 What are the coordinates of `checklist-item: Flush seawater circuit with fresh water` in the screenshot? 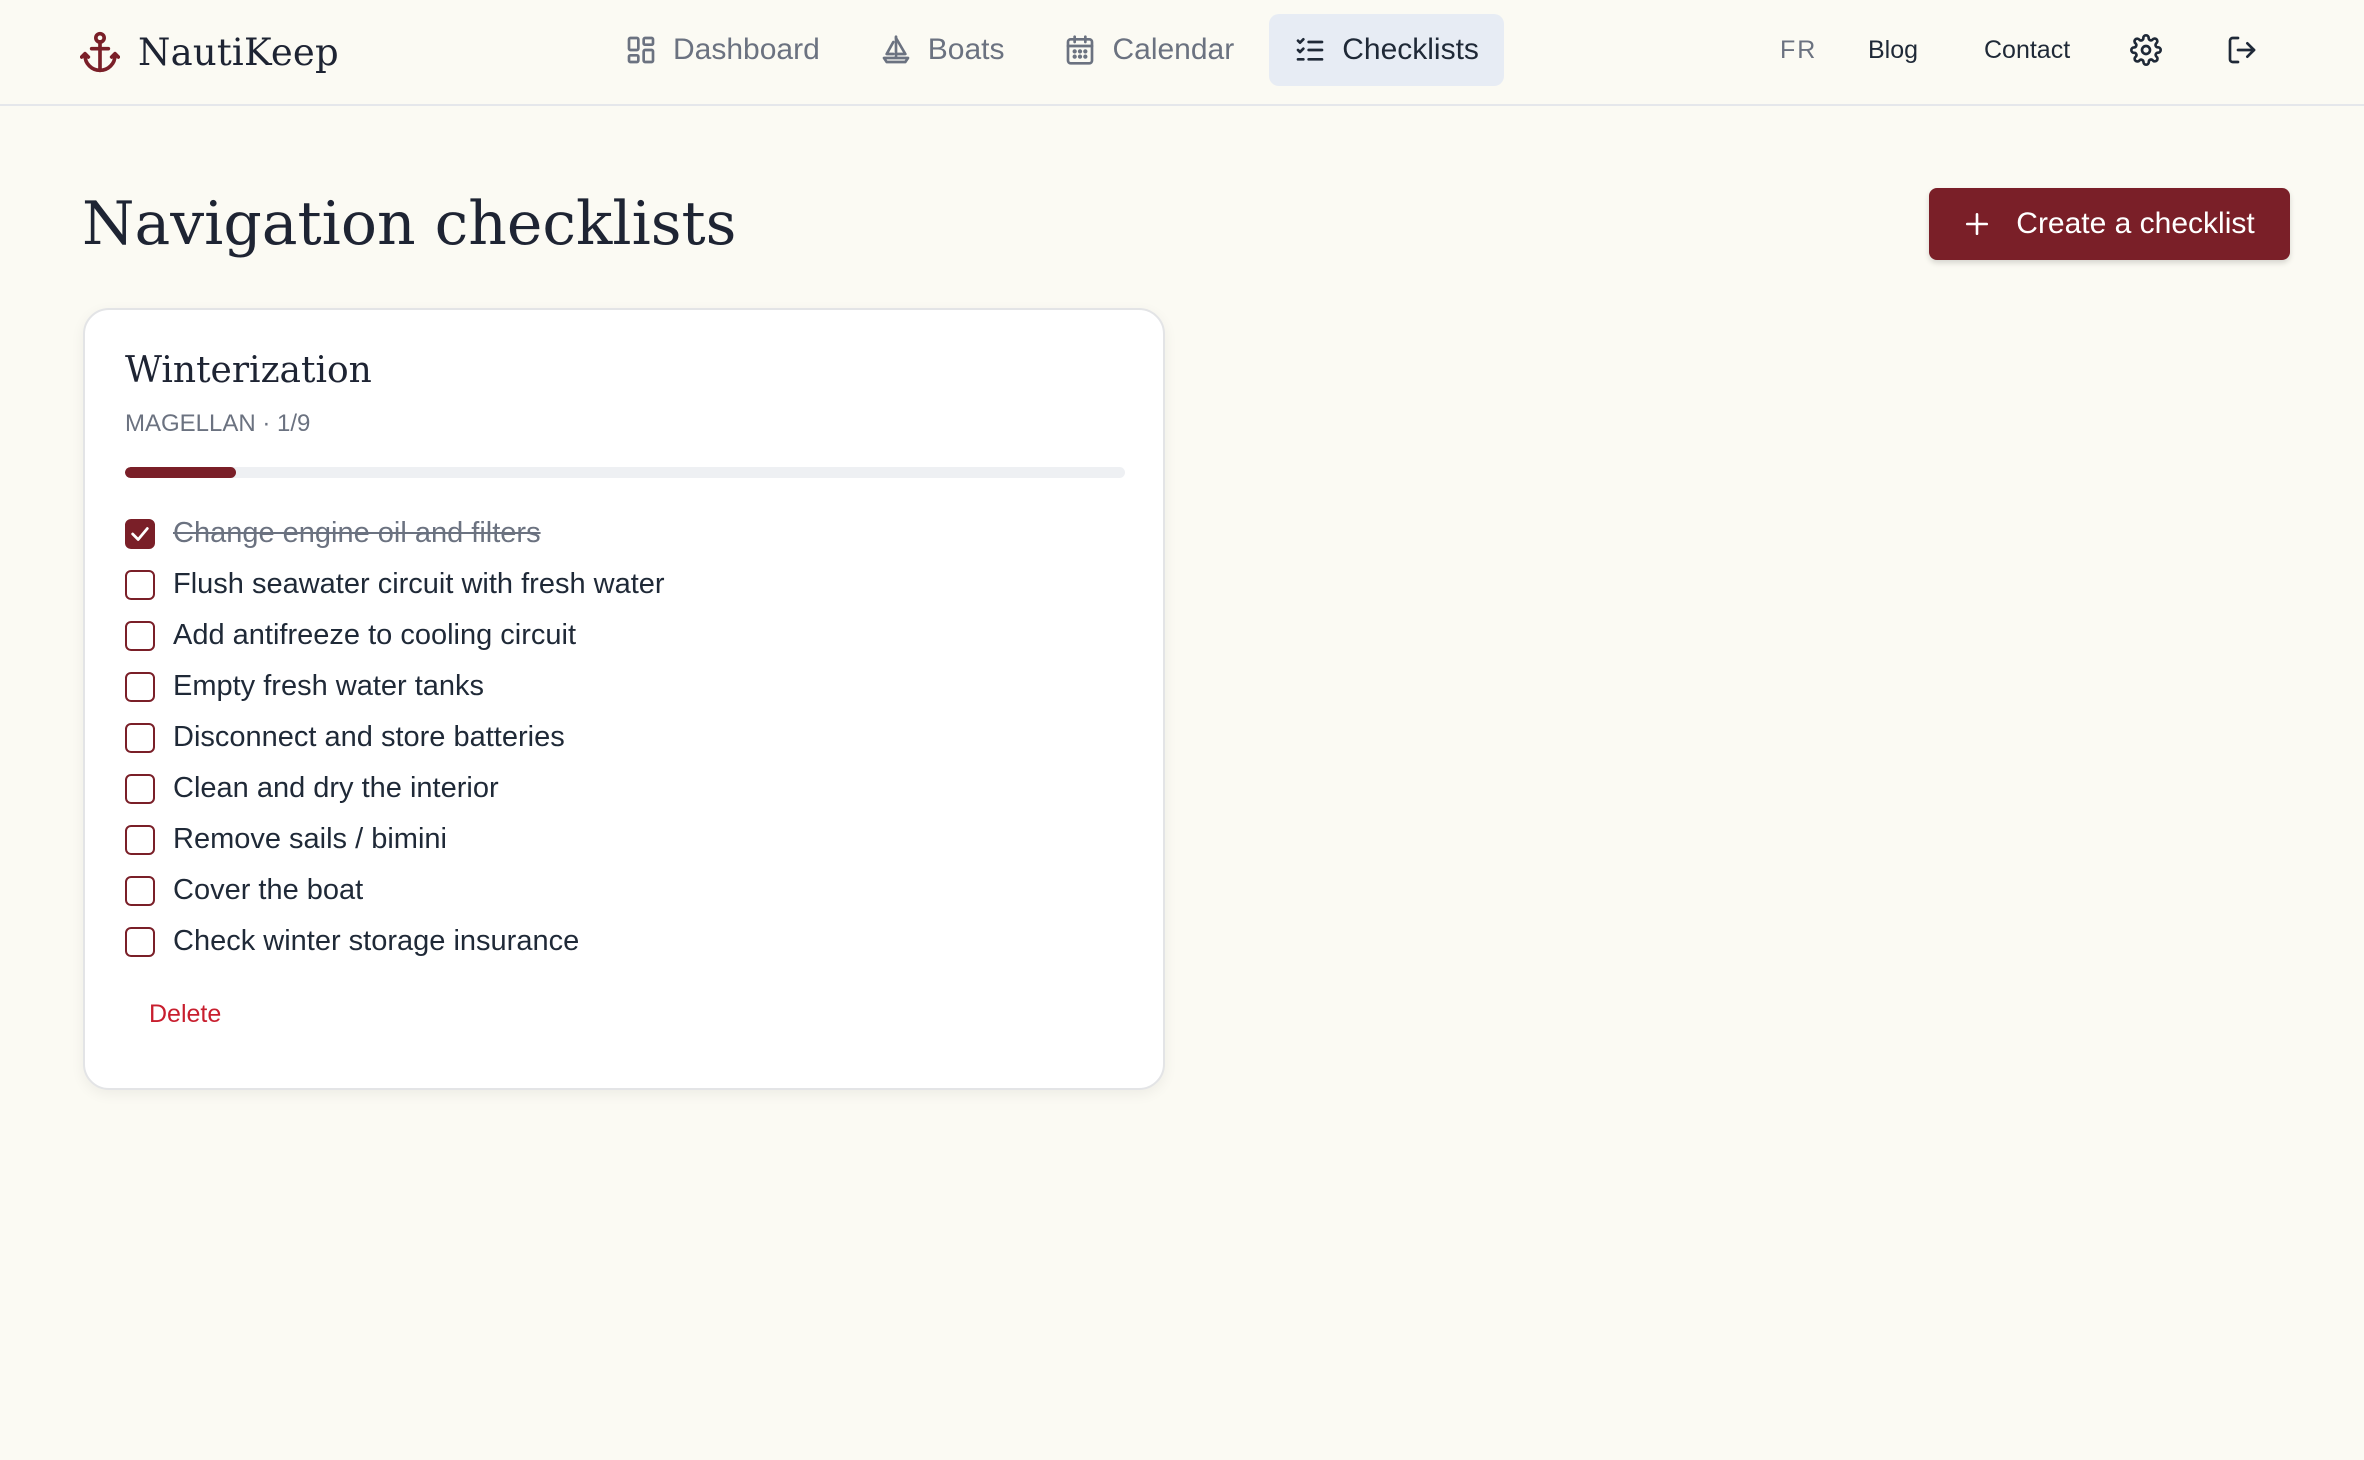 It's located at (395, 584).